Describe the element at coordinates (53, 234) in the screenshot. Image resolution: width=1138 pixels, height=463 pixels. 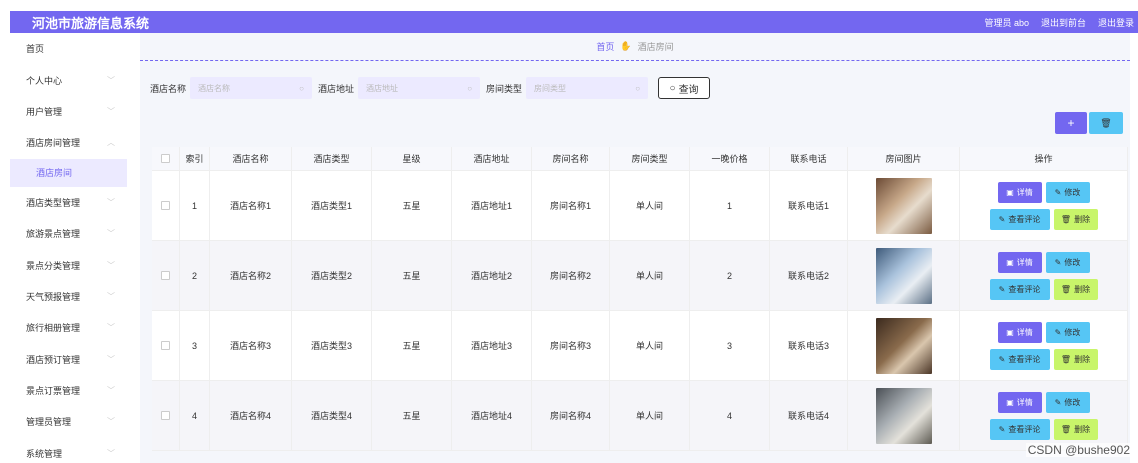
I see `sidebar-item-label: 旅游景点管理` at that location.